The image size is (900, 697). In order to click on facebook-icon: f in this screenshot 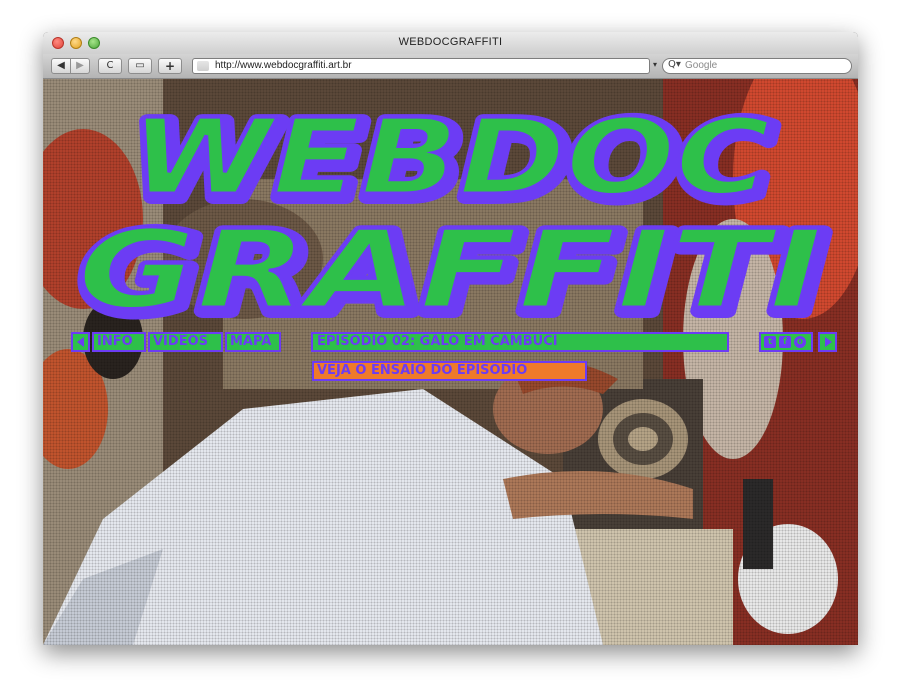, I will do `click(785, 342)`.